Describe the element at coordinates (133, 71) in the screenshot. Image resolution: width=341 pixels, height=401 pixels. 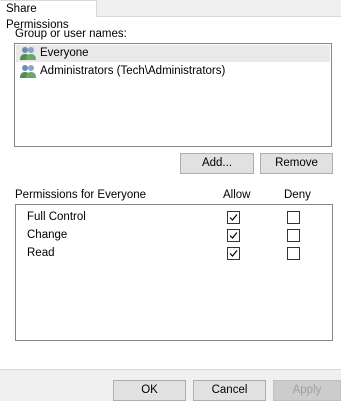
I see `list-item-label: Administrators (Tech\Administrators)` at that location.